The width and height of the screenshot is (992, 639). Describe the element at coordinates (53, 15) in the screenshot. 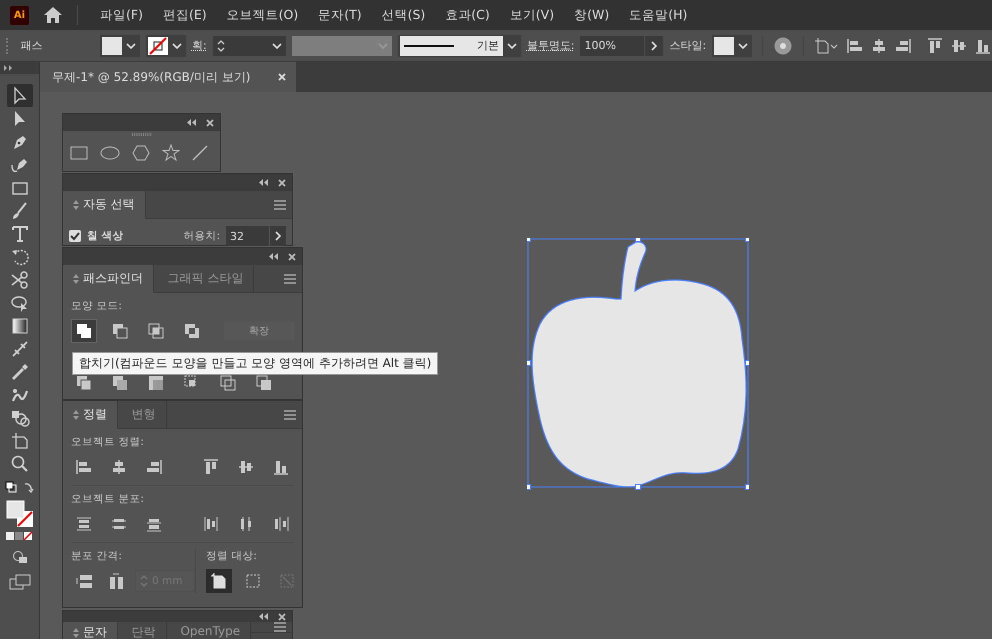

I see `home-icon` at that location.